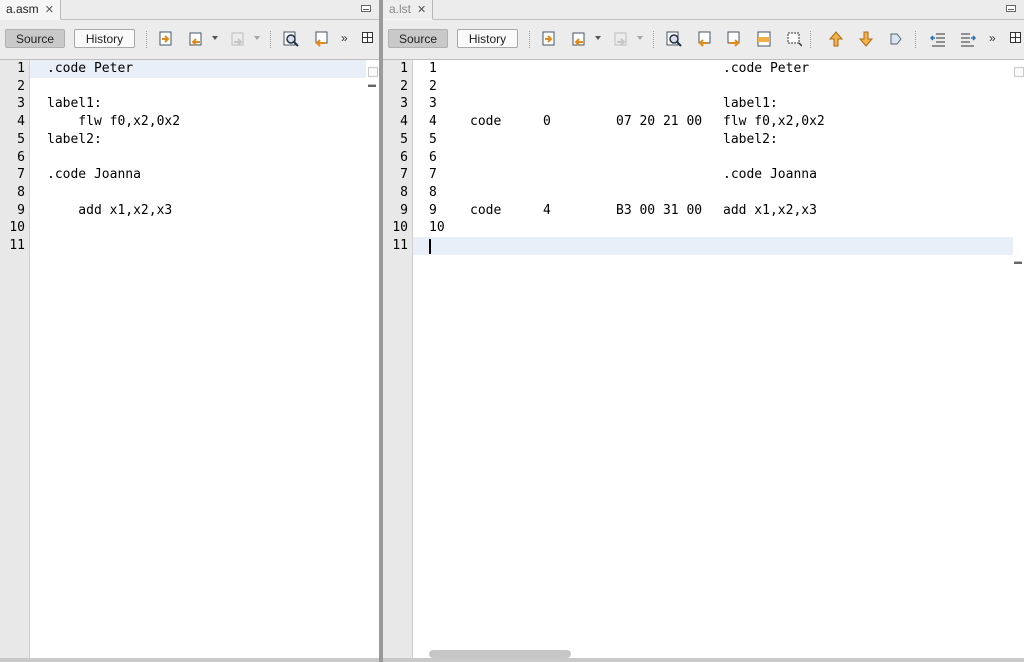 Image resolution: width=1024 pixels, height=662 pixels. Describe the element at coordinates (774, 122) in the screenshot. I see `listing-source: flw f0,x2,0x2` at that location.